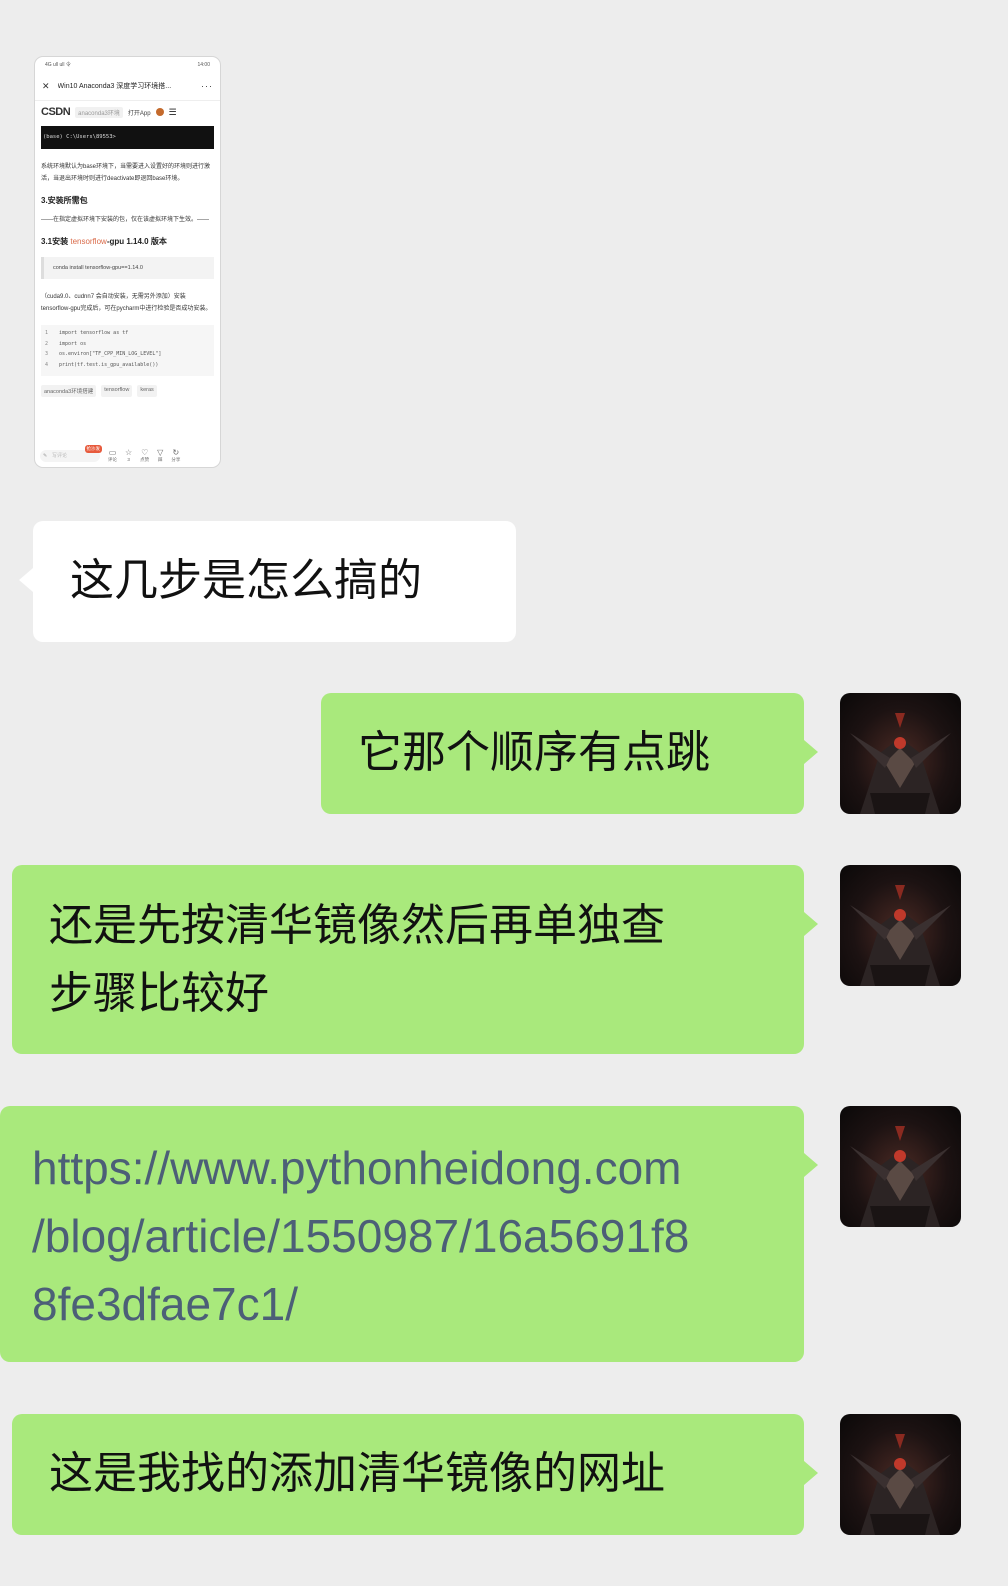  What do you see at coordinates (117, 391) in the screenshot?
I see `thumb-tag: tensorflow` at bounding box center [117, 391].